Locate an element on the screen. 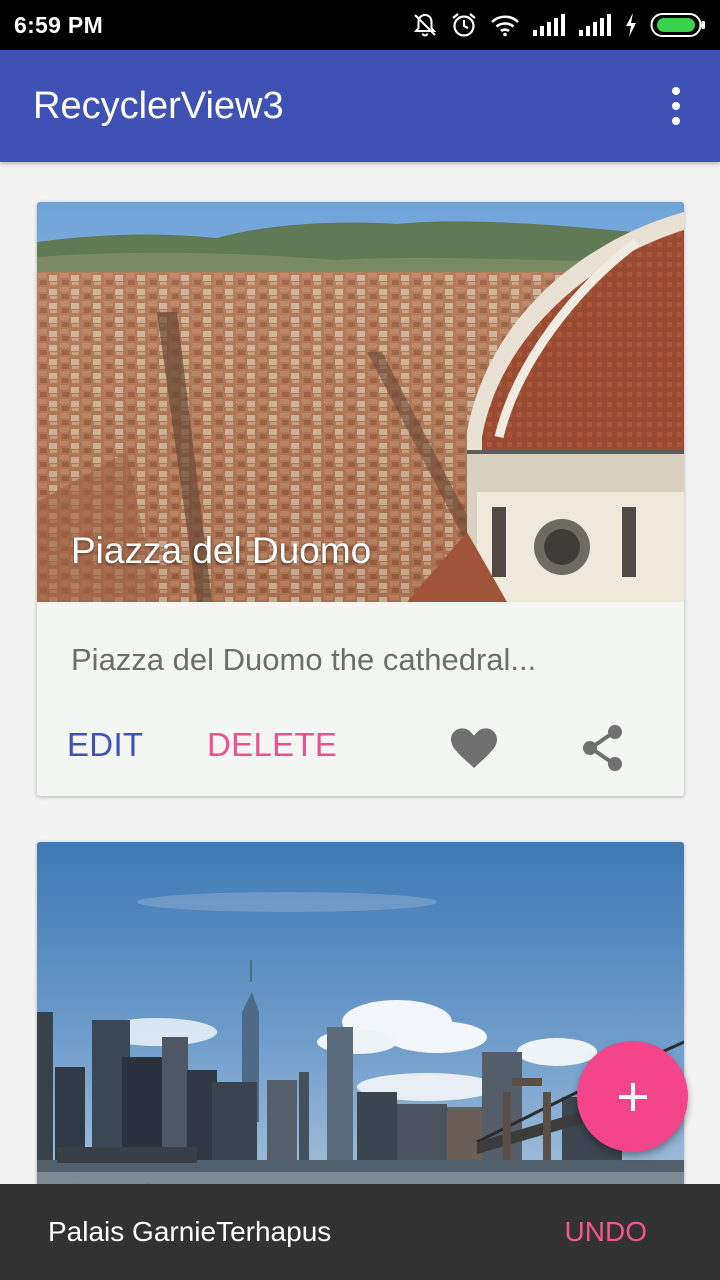 The image size is (720, 1280). alarm-icon is located at coordinates (464, 25).